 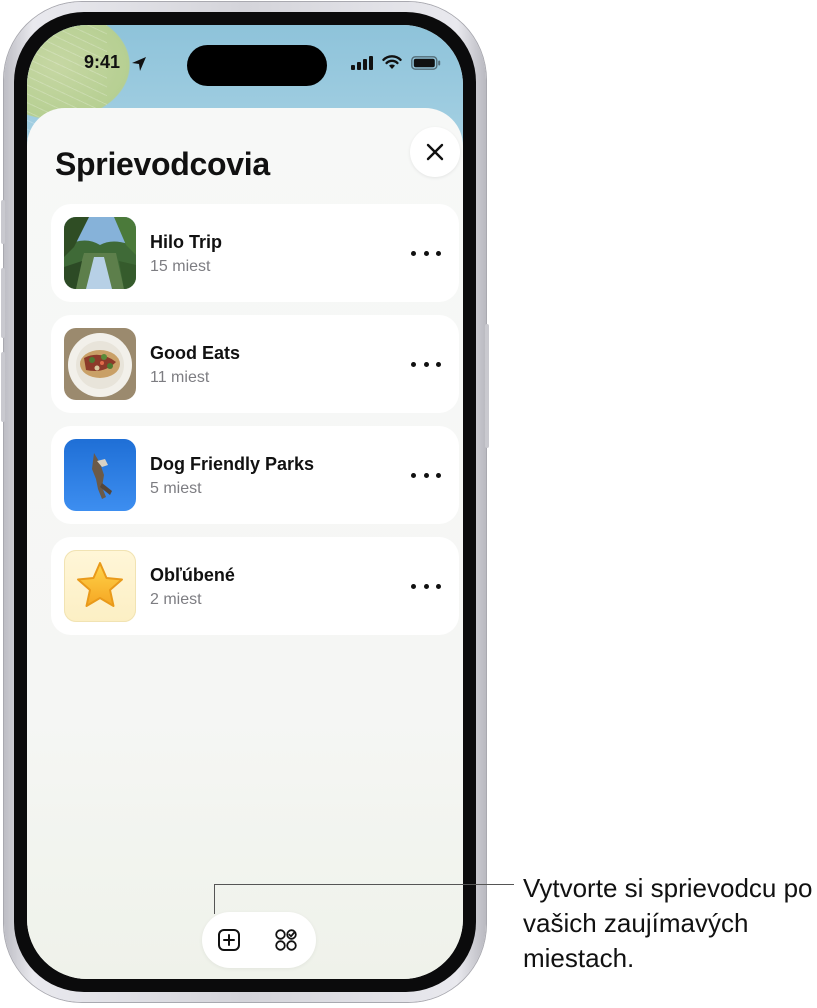 I want to click on power-button, so click(x=487, y=386).